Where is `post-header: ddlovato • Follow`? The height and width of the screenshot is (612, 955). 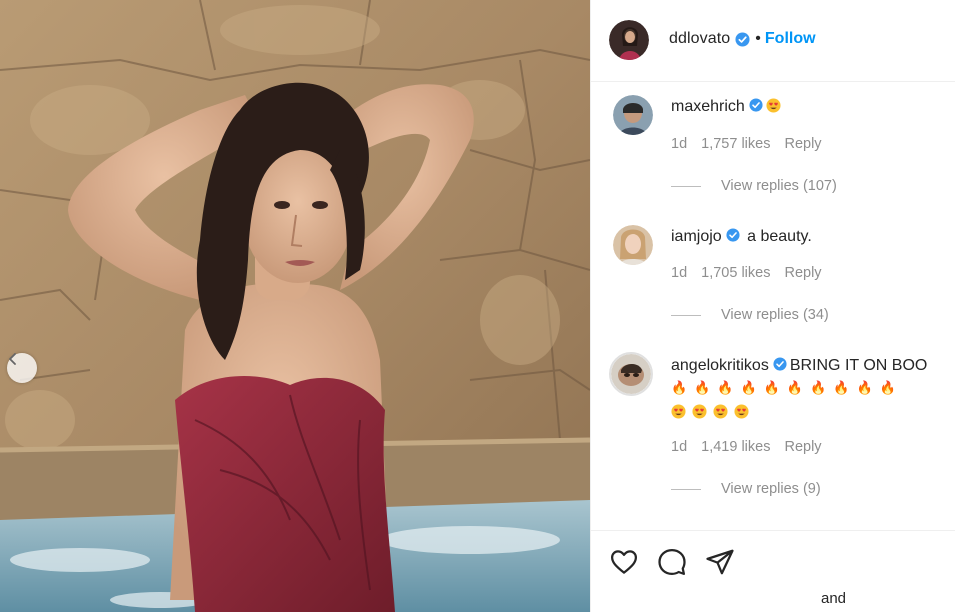 post-header: ddlovato • Follow is located at coordinates (773, 41).